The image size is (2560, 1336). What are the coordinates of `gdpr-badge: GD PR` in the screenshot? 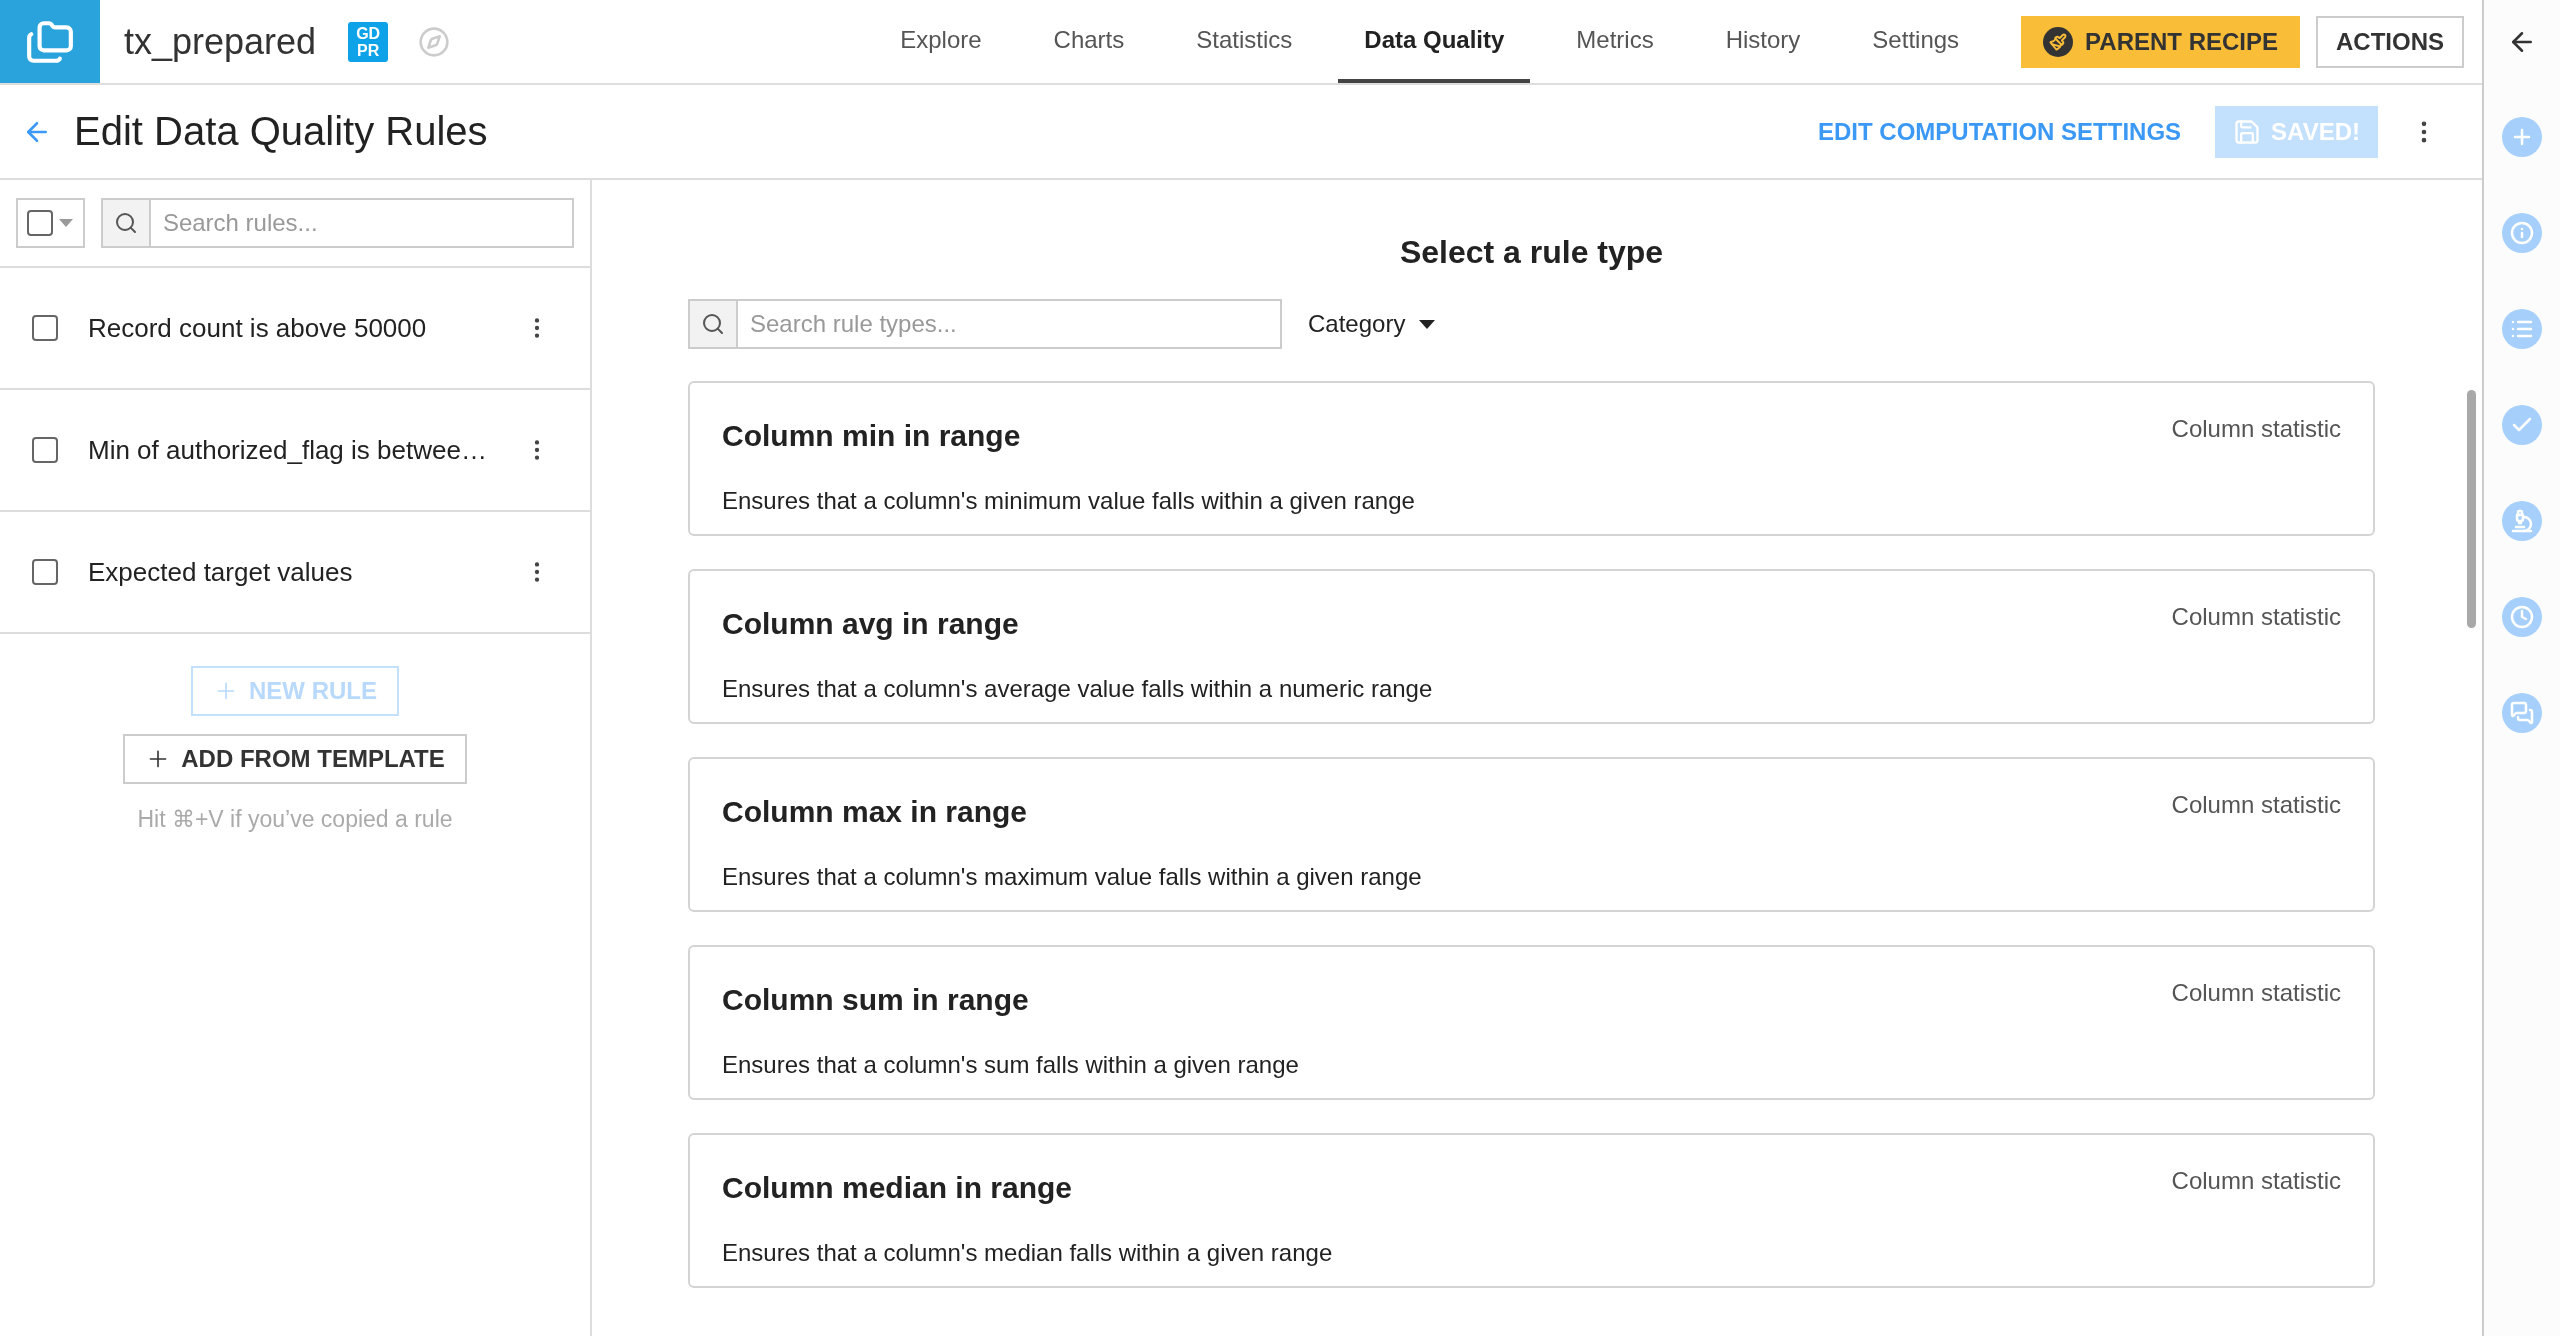 It's located at (368, 41).